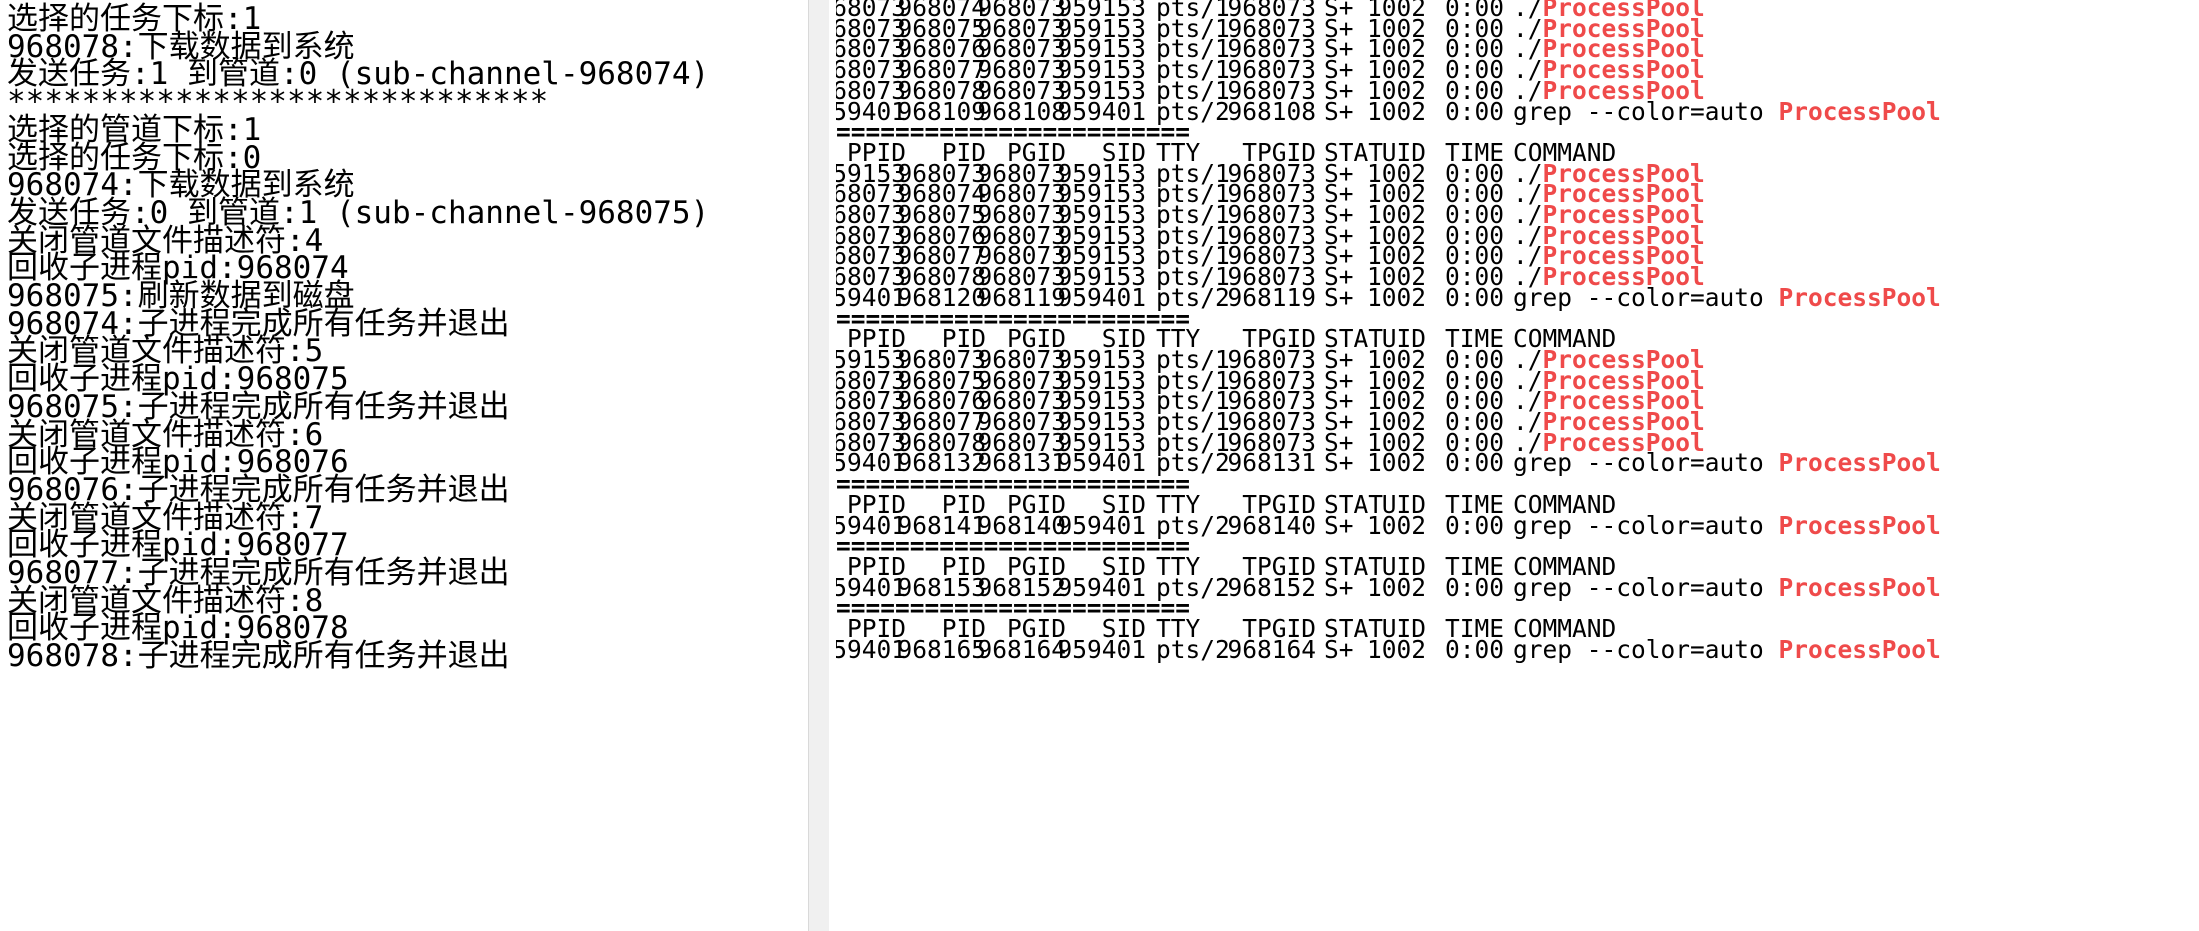 The height and width of the screenshot is (931, 2199). I want to click on pane-divider, so click(818, 465).